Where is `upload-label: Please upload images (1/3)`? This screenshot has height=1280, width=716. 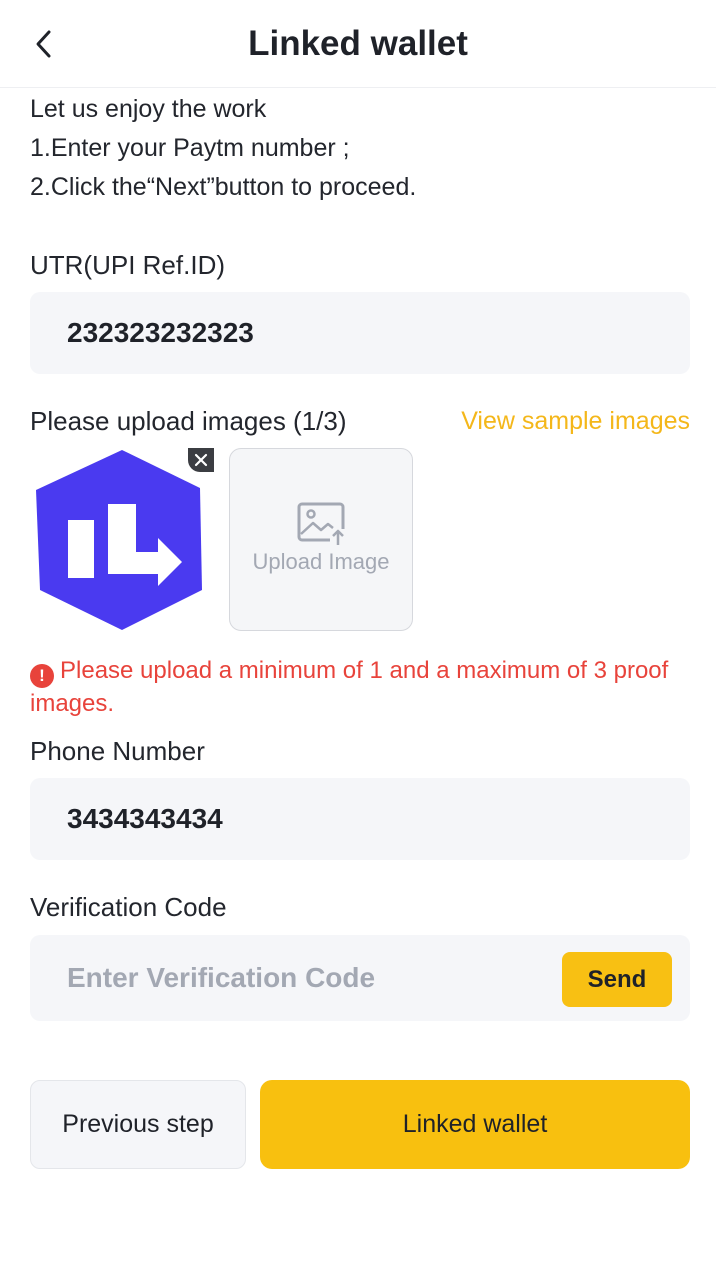
upload-label: Please upload images (1/3) is located at coordinates (188, 421).